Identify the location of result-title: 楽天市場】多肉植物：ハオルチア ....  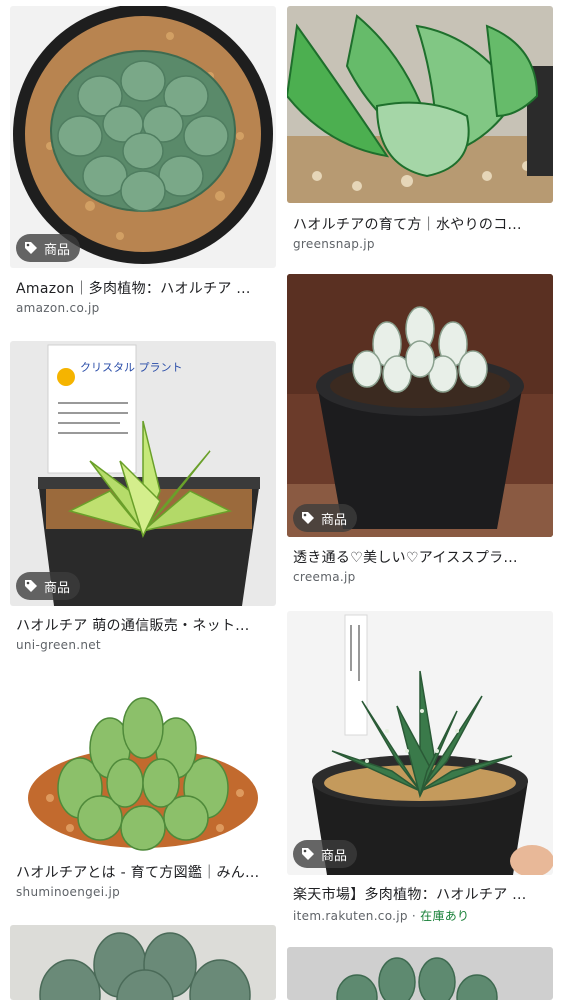
(421, 894).